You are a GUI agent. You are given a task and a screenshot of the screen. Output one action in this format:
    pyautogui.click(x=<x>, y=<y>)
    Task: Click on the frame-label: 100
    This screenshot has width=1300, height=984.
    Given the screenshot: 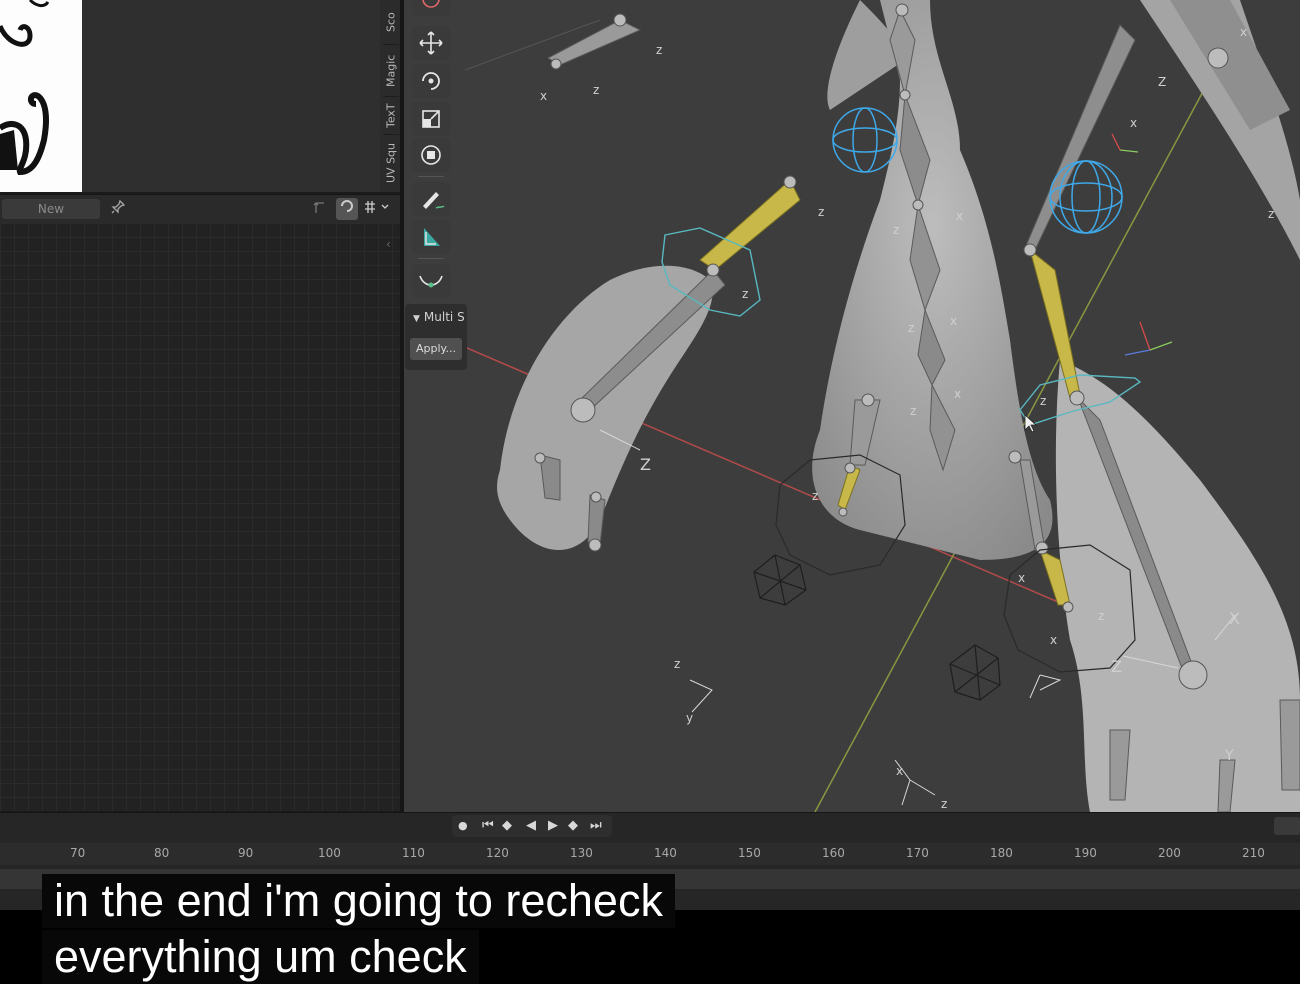 What is the action you would take?
    pyautogui.click(x=329, y=853)
    